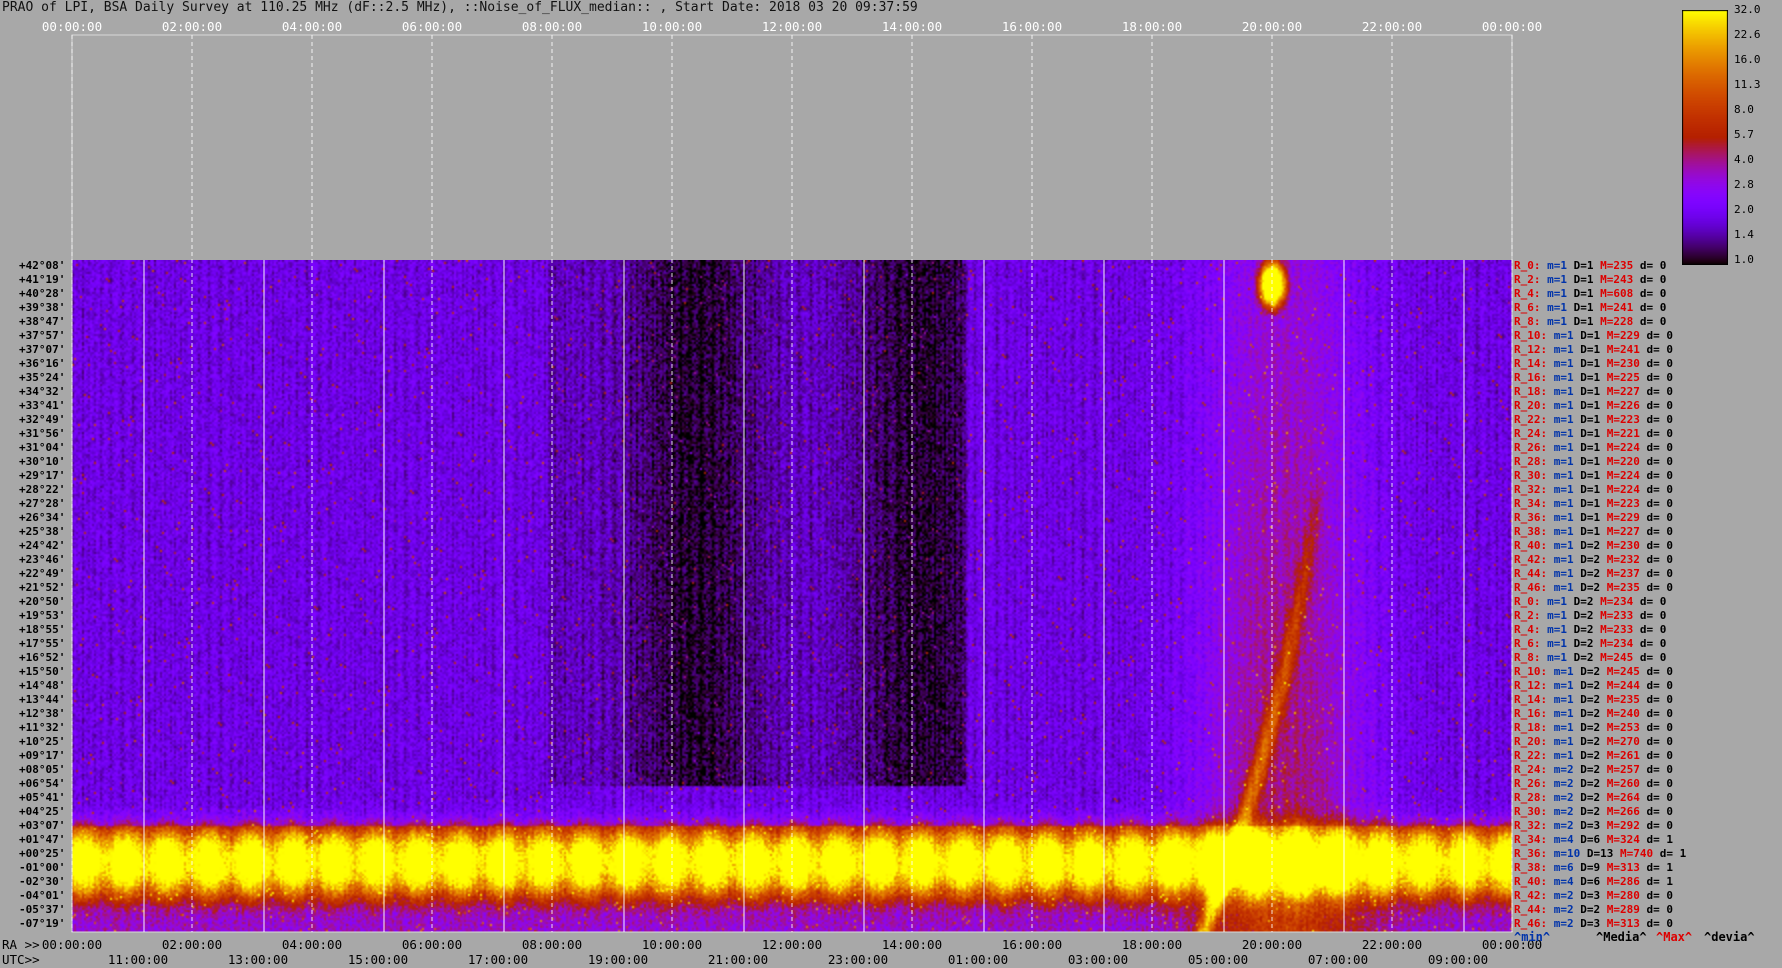  Describe the element at coordinates (42, 349) in the screenshot. I see `declination-label: +37°07'` at that location.